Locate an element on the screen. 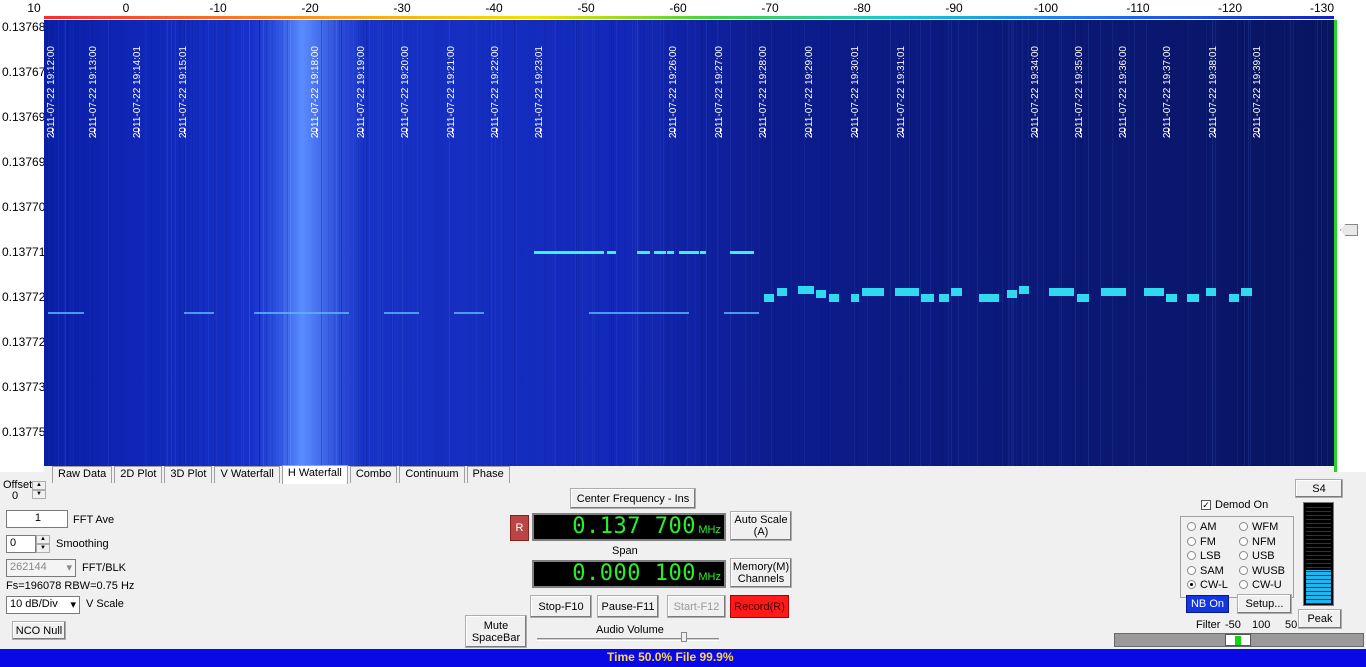  tab-raw-data: Raw Data is located at coordinates (82, 474).